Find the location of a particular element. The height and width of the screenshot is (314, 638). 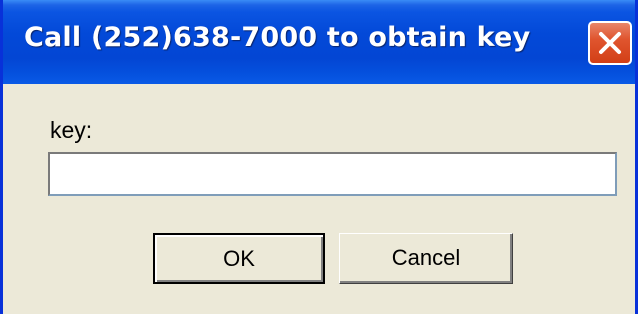

close-icon is located at coordinates (610, 43).